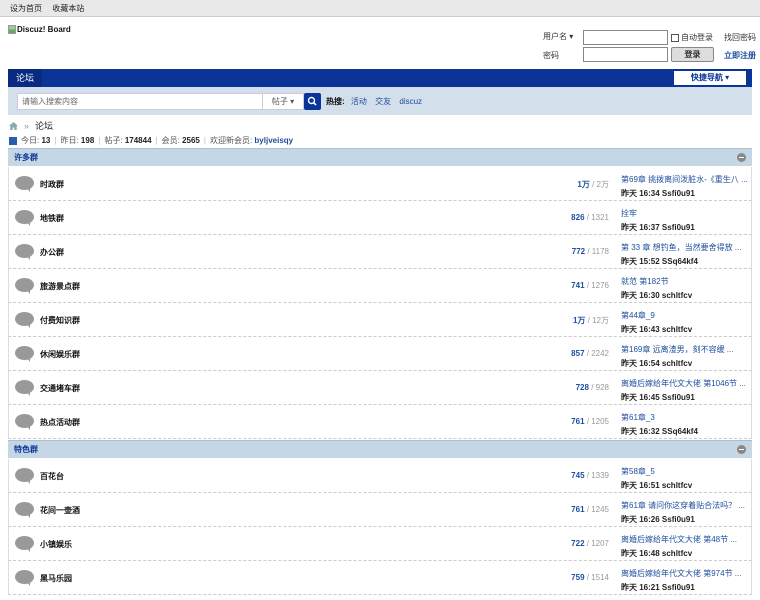 The width and height of the screenshot is (760, 600). What do you see at coordinates (583, 184) in the screenshot?
I see `thread-count: 1万` at bounding box center [583, 184].